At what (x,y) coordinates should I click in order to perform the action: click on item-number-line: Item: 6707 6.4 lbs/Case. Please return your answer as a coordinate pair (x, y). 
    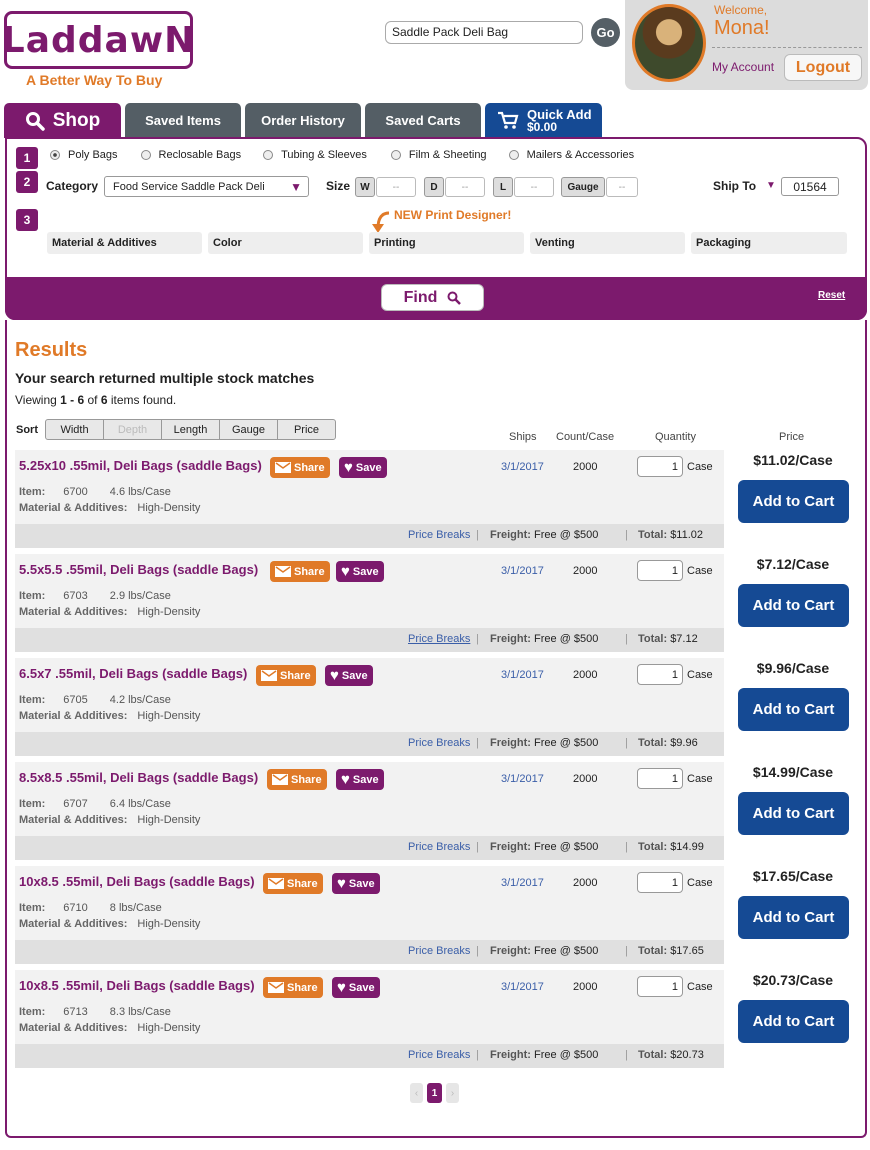
    Looking at the image, I should click on (95, 804).